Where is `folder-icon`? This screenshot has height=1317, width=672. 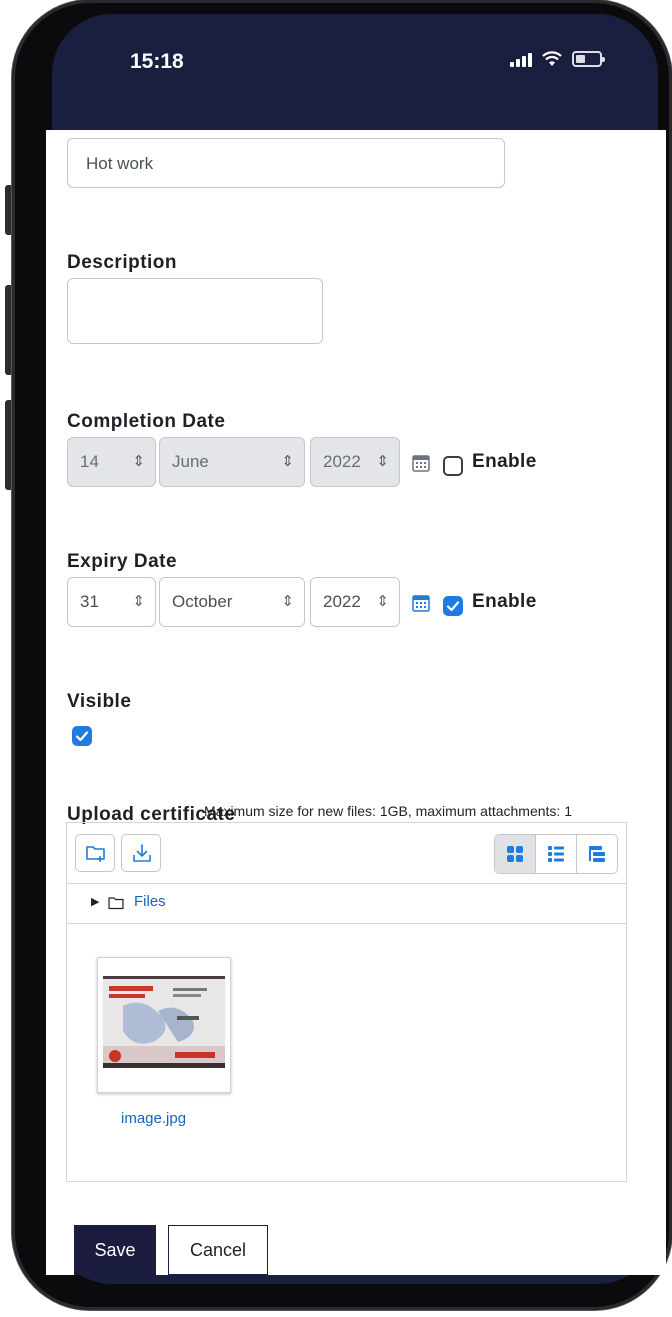 folder-icon is located at coordinates (116, 903).